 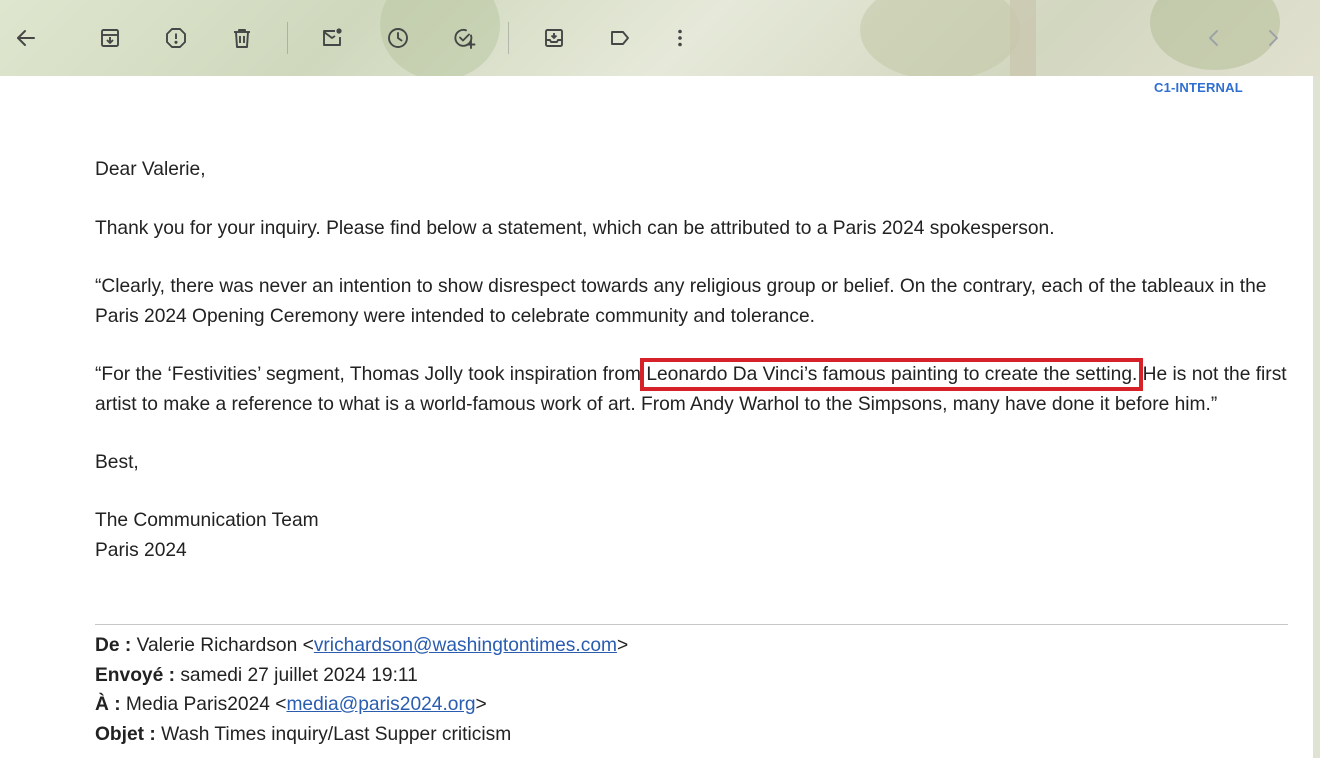 I want to click on archive-button, so click(x=110, y=38).